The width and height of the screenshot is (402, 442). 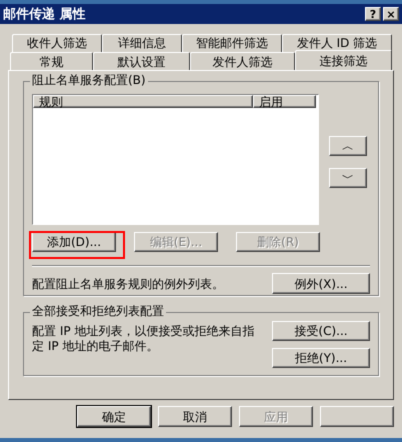 What do you see at coordinates (242, 61) in the screenshot?
I see `tab: 发件人筛选` at bounding box center [242, 61].